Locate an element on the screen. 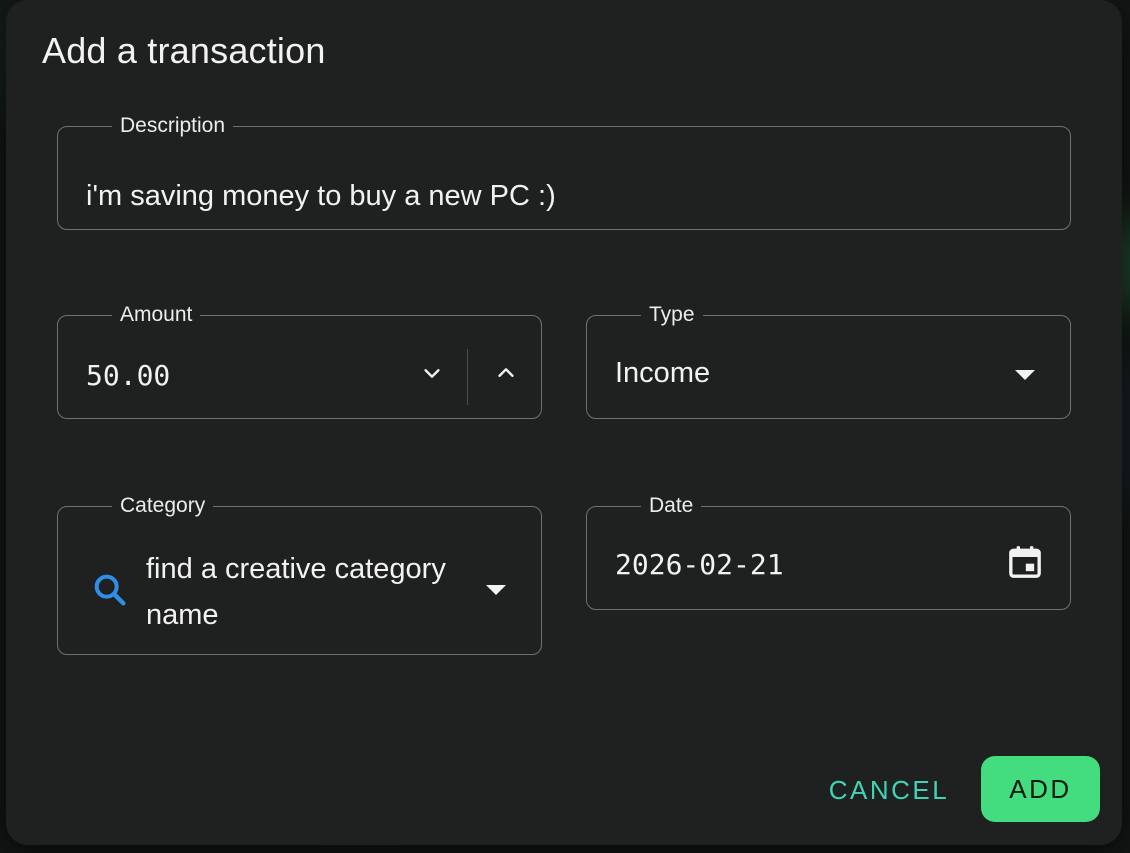  chevron-up-icon is located at coordinates (506, 372).